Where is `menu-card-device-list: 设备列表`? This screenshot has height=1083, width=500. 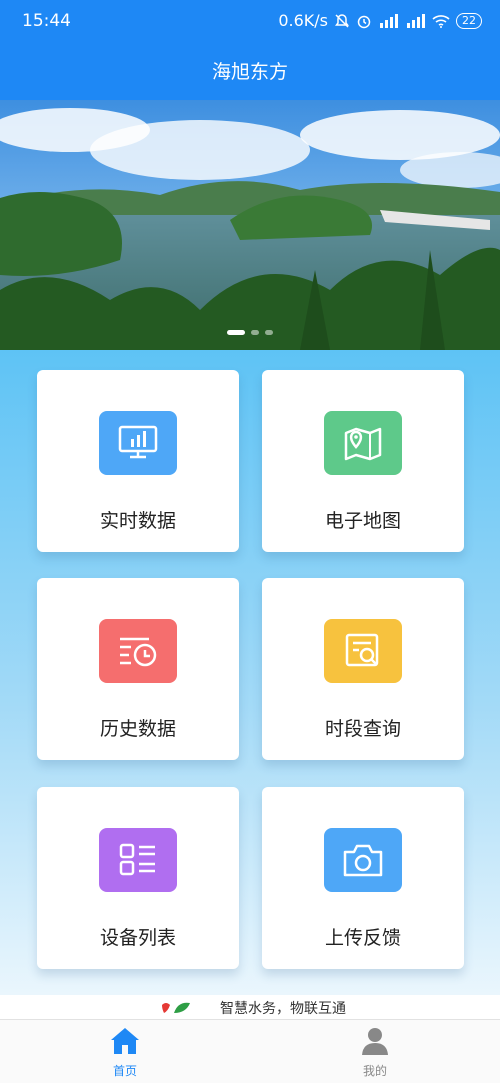
menu-card-device-list: 设备列表 is located at coordinates (138, 878).